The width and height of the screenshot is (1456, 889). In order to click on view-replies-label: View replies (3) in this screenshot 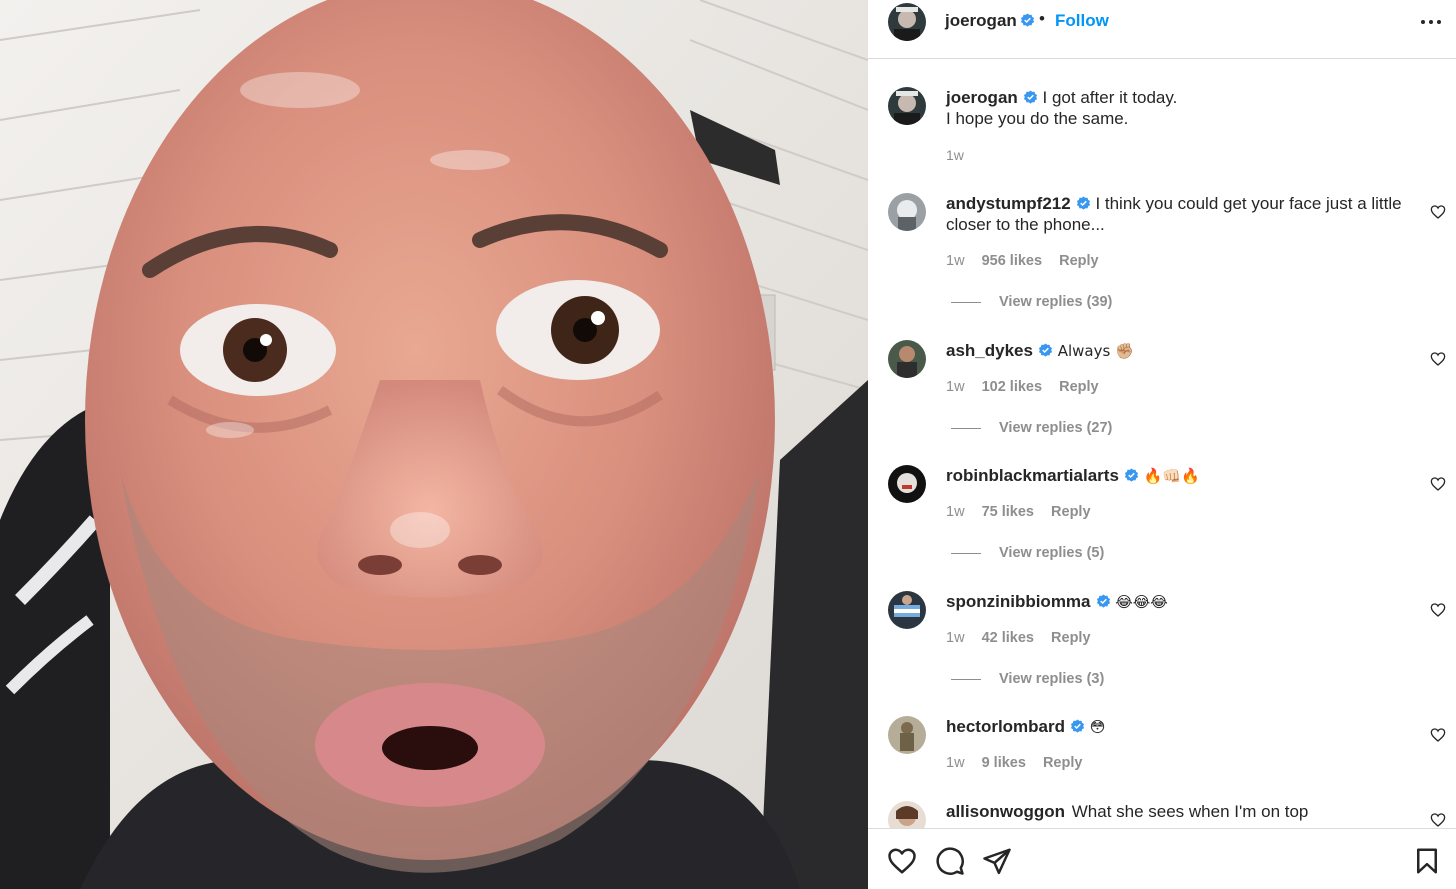, I will do `click(1052, 679)`.